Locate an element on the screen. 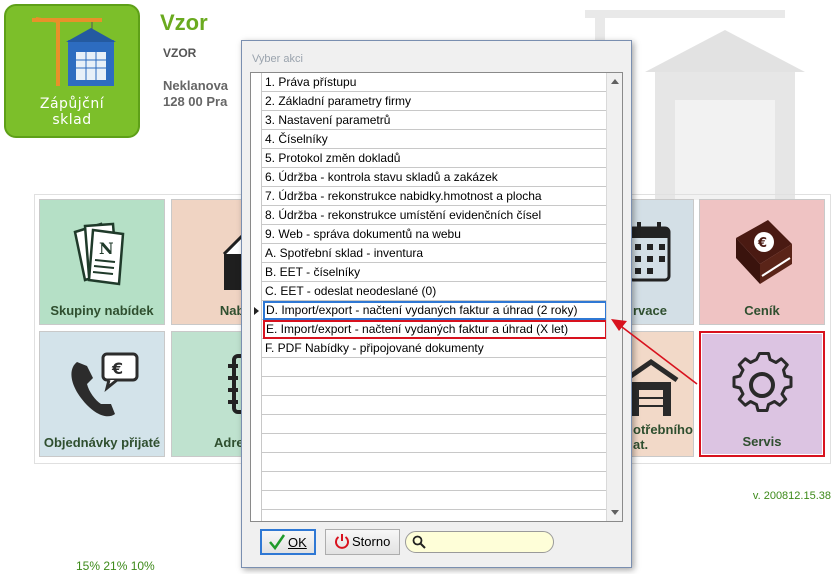 The width and height of the screenshot is (833, 574). search-field is located at coordinates (479, 542).